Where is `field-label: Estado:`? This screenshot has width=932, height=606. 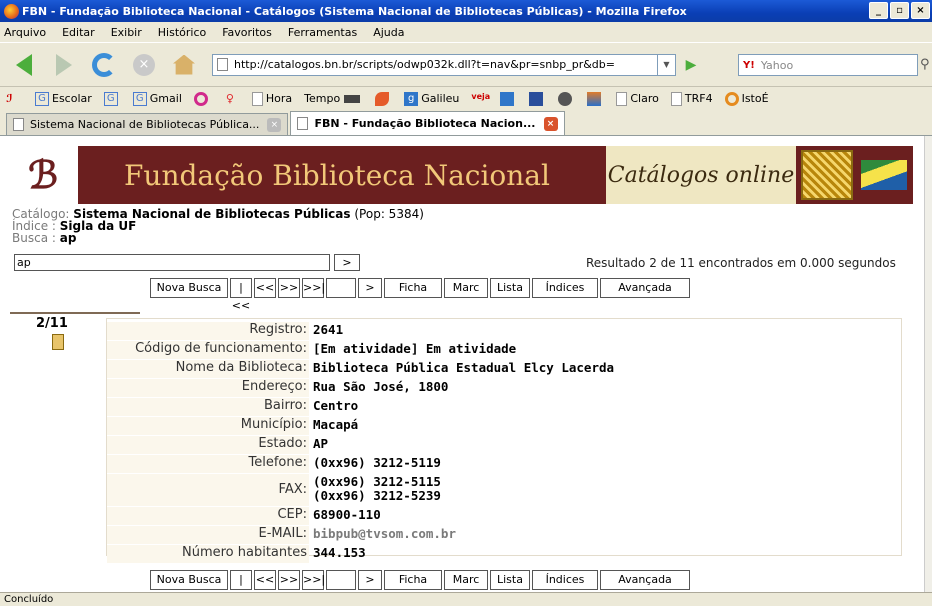 field-label: Estado: is located at coordinates (208, 445).